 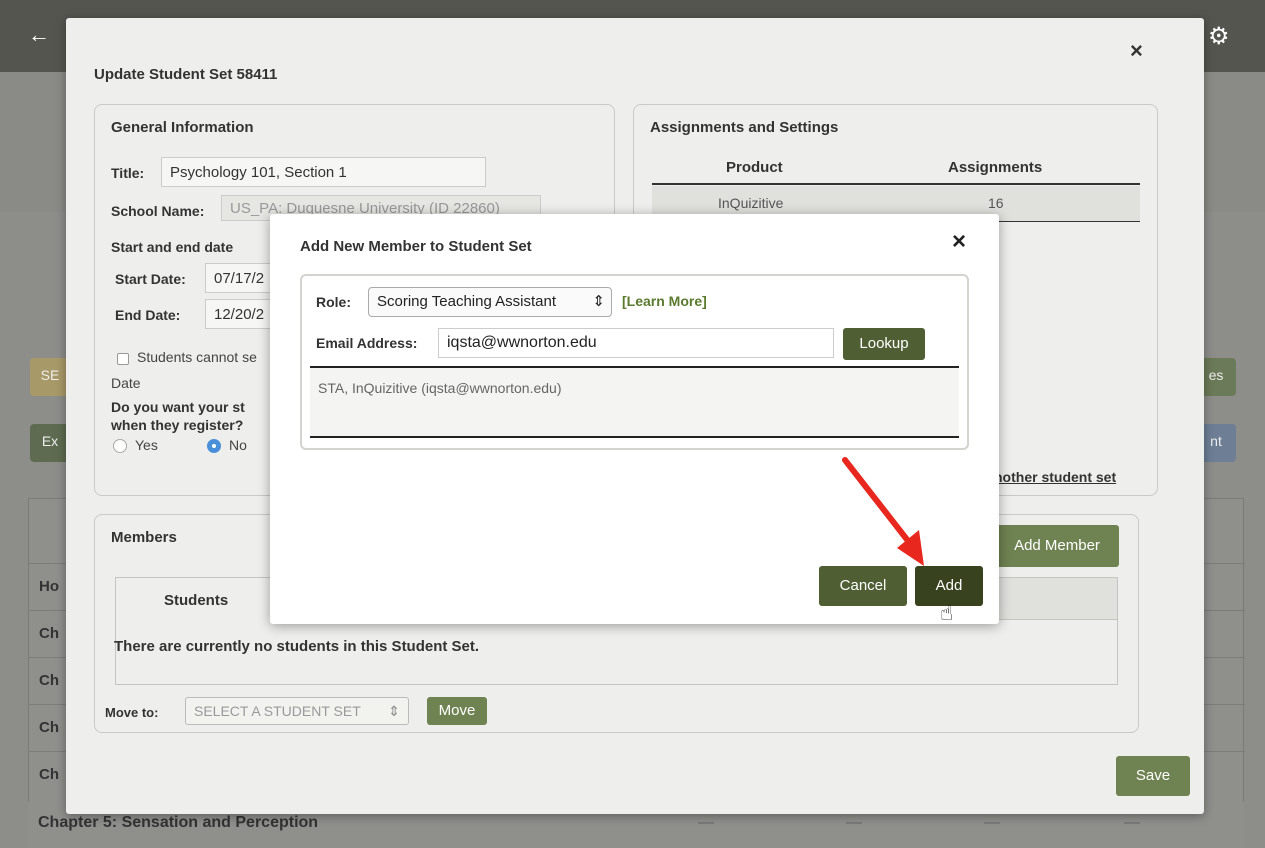 What do you see at coordinates (123, 359) in the screenshot?
I see `students-cannot-checkbox` at bounding box center [123, 359].